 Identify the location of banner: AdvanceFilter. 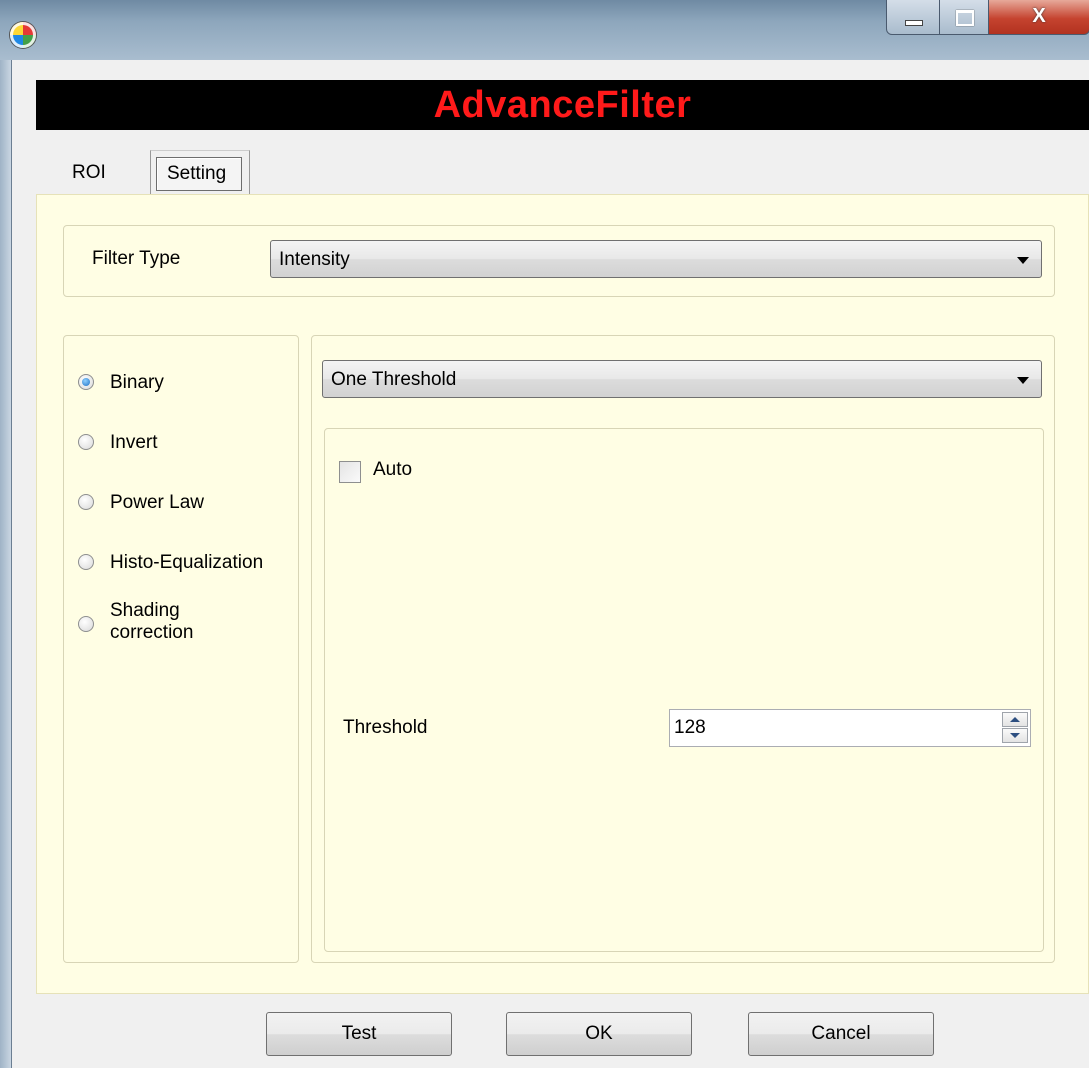
(562, 105).